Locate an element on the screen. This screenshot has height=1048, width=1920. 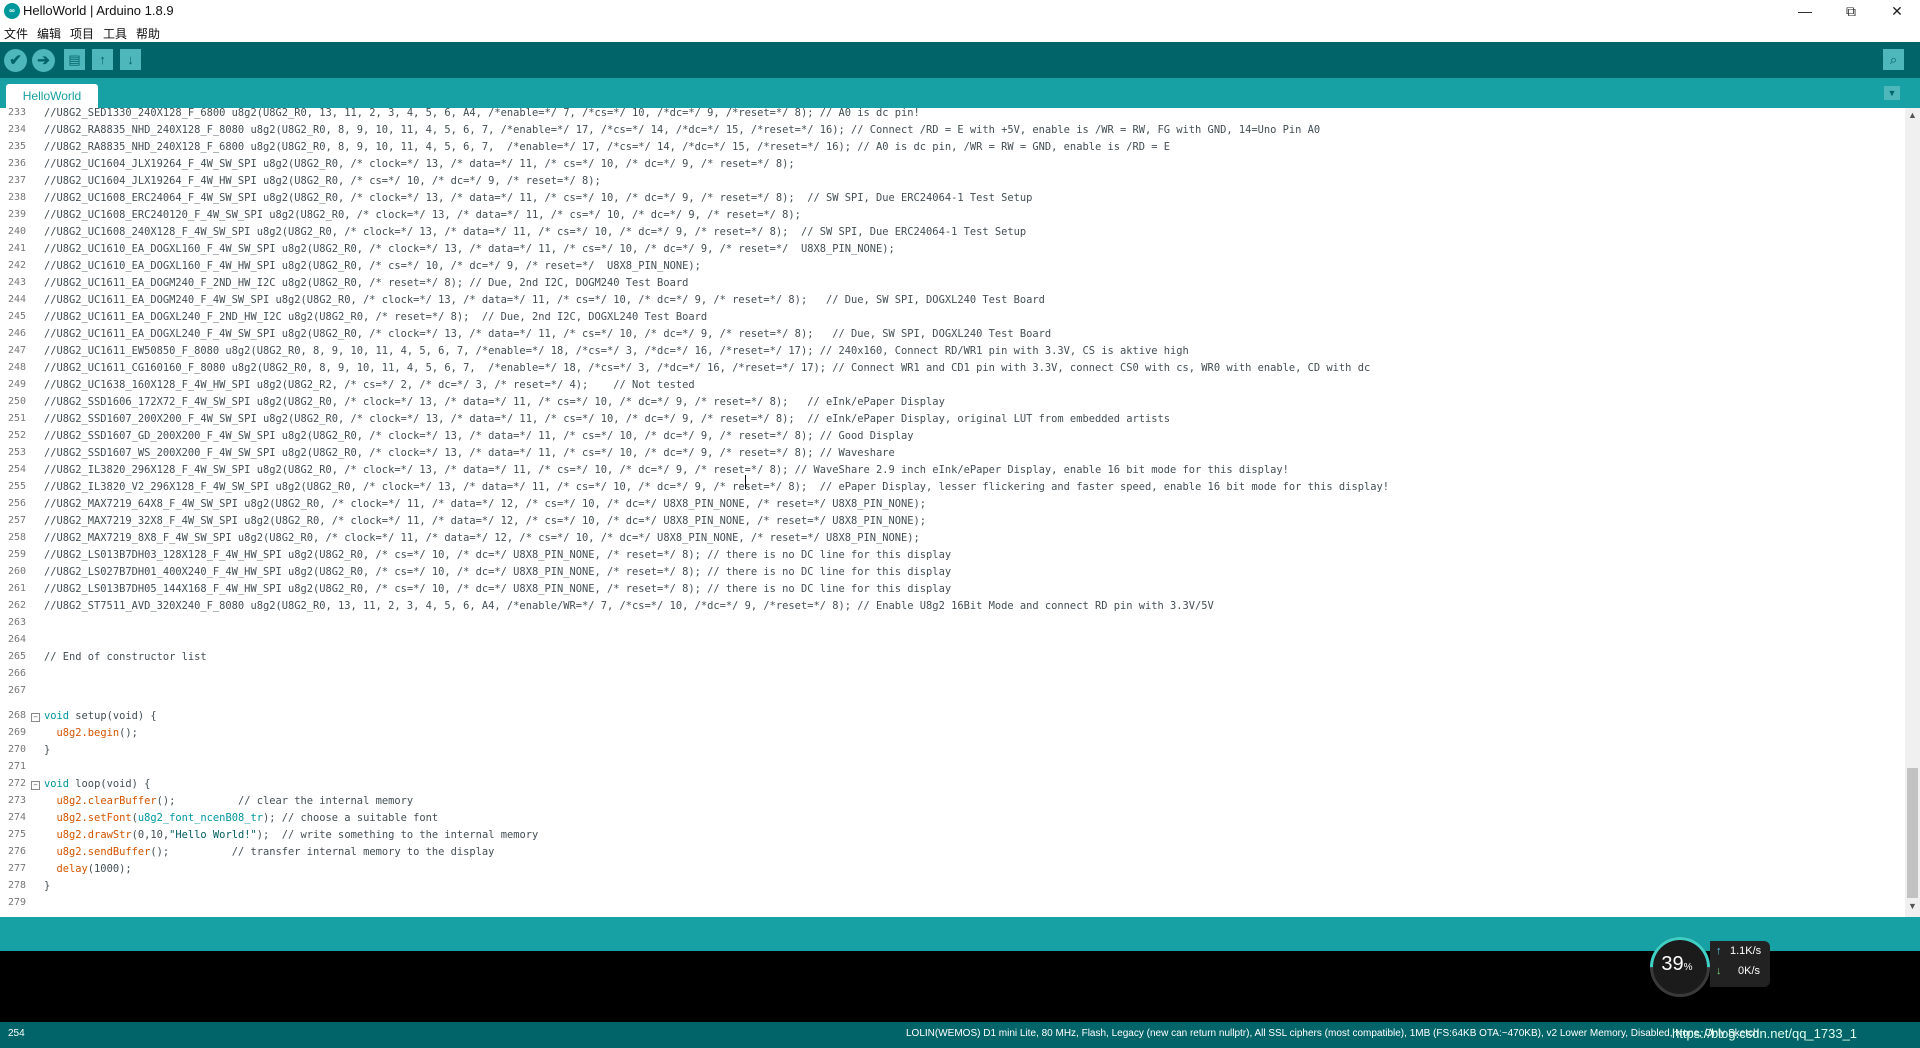
method-name: .sendBuffer is located at coordinates (116, 852).